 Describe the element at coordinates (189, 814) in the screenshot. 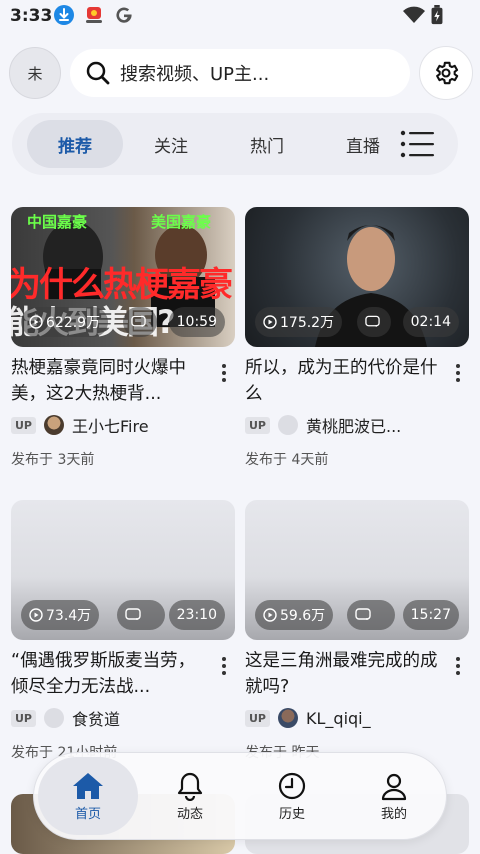

I see `nav-label: 动态` at that location.